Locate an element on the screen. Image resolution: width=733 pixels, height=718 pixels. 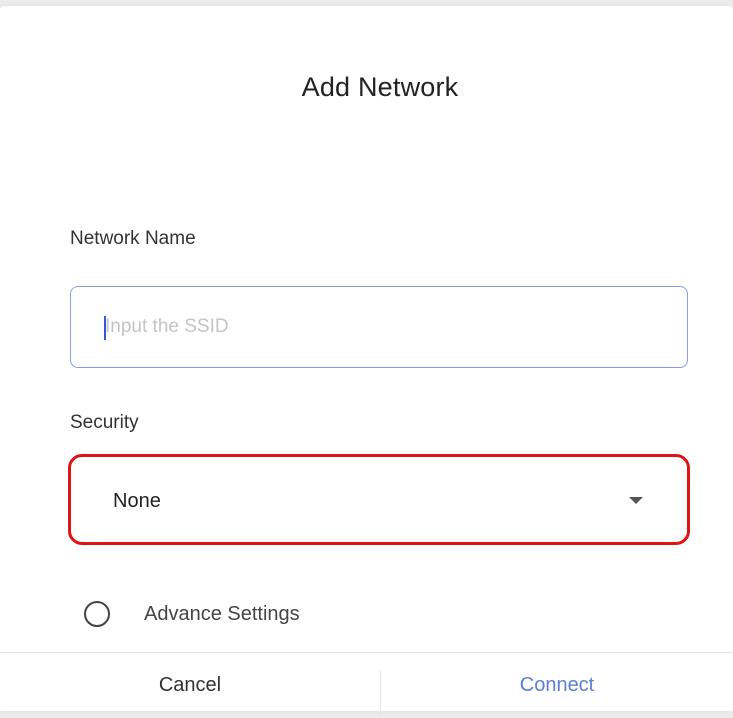
advance-settings-toggle: Advance Settings is located at coordinates (192, 614).